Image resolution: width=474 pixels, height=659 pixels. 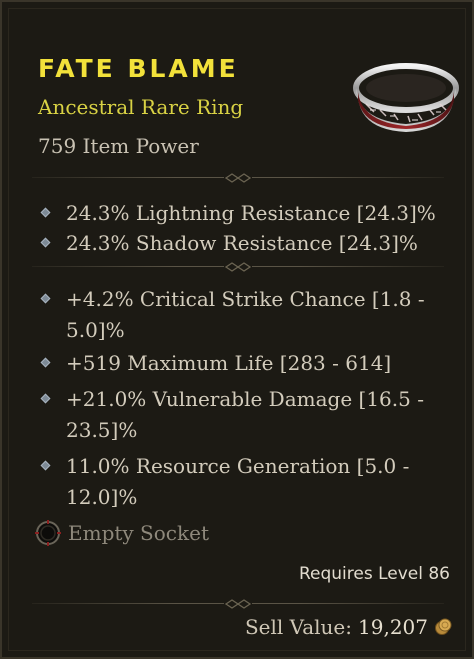 I want to click on affix: 11.0% Resource Generation [5.0 - 12.0]%, so click(x=244, y=482).